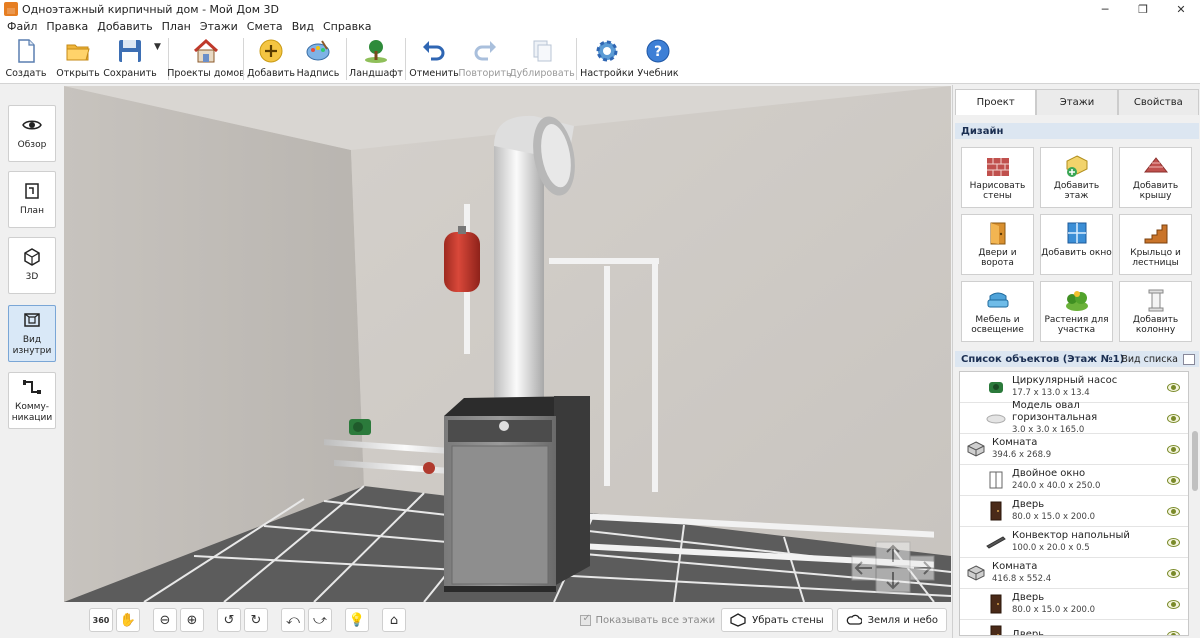 The height and width of the screenshot is (638, 1200). What do you see at coordinates (1155, 244) in the screenshot?
I see `porch-stairs-button: Крыльцо и лестницы` at bounding box center [1155, 244].